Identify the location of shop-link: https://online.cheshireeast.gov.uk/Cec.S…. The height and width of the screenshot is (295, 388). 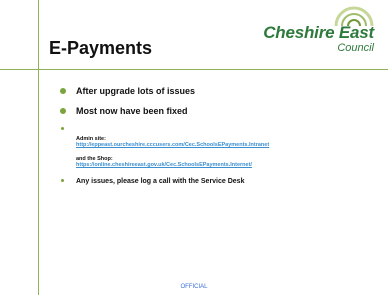
(164, 165).